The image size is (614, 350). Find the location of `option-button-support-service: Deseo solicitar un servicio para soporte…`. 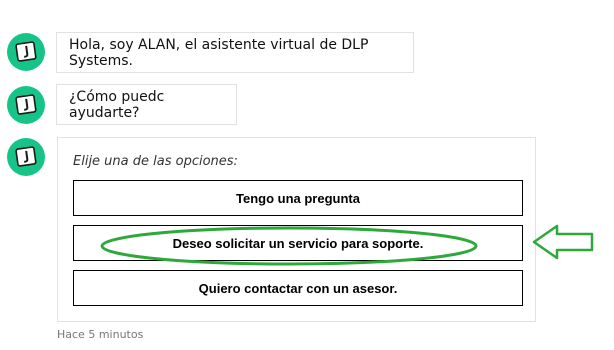

option-button-support-service: Deseo solicitar un servicio para soporte… is located at coordinates (298, 243).